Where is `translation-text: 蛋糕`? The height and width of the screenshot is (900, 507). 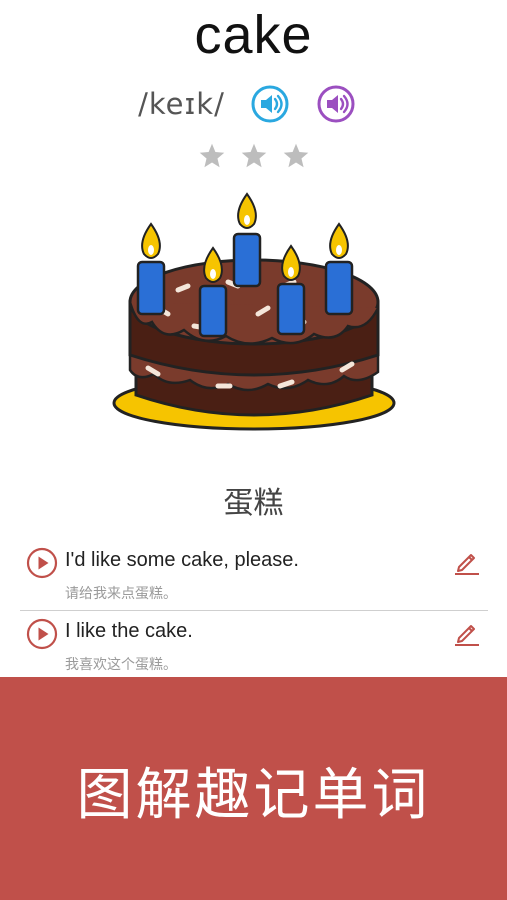
translation-text: 蛋糕 is located at coordinates (253, 503).